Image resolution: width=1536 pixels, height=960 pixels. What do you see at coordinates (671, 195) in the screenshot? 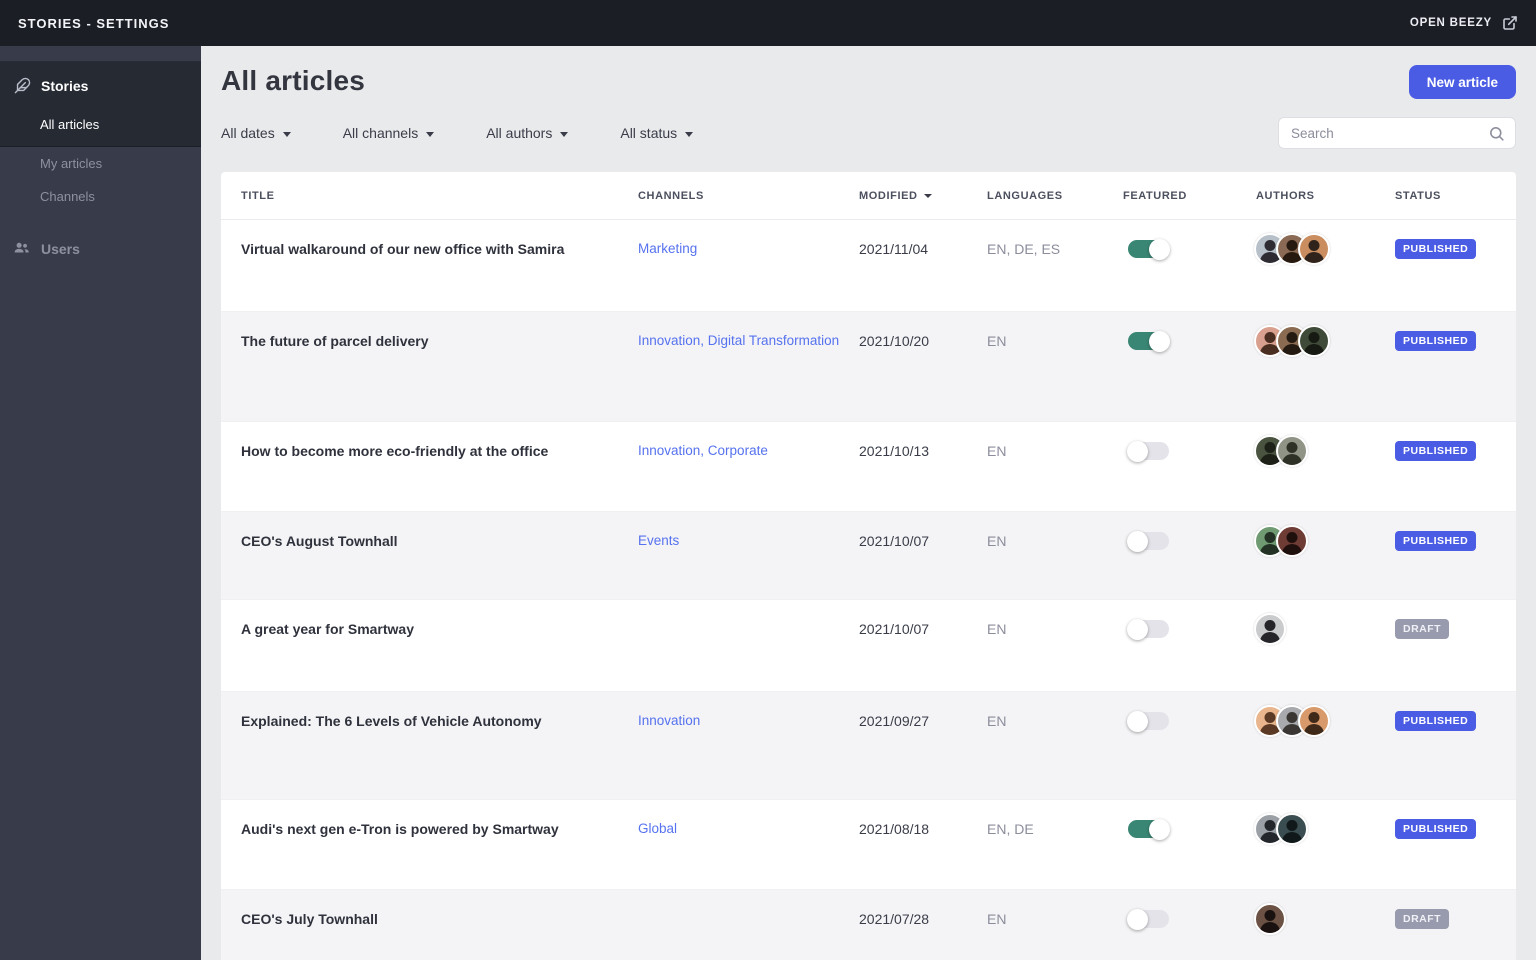
I see `column-header-channels: CHANNELS` at bounding box center [671, 195].